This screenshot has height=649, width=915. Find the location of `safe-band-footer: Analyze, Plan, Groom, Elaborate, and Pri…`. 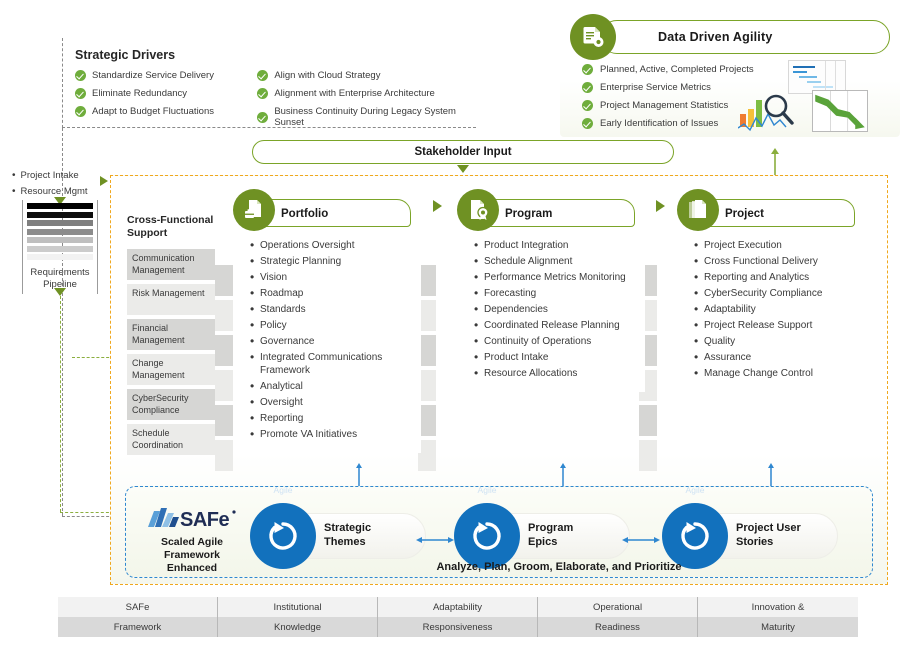

safe-band-footer: Analyze, Plan, Groom, Elaborate, and Pri… is located at coordinates (559, 567).